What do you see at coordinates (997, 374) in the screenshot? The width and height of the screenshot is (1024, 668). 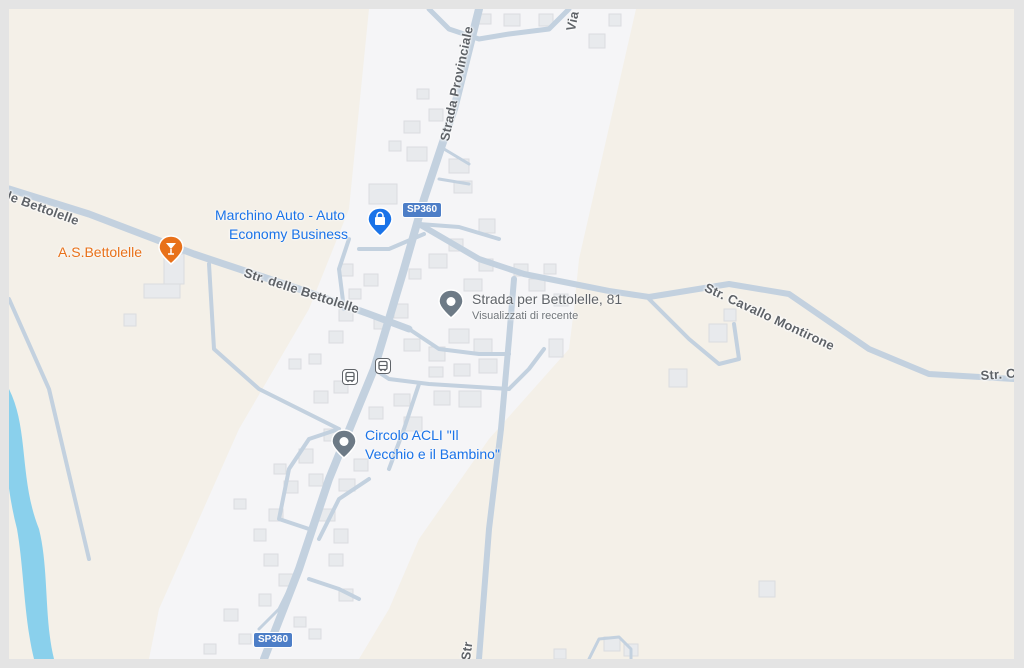 I see `road-label-str-c: Str. C` at bounding box center [997, 374].